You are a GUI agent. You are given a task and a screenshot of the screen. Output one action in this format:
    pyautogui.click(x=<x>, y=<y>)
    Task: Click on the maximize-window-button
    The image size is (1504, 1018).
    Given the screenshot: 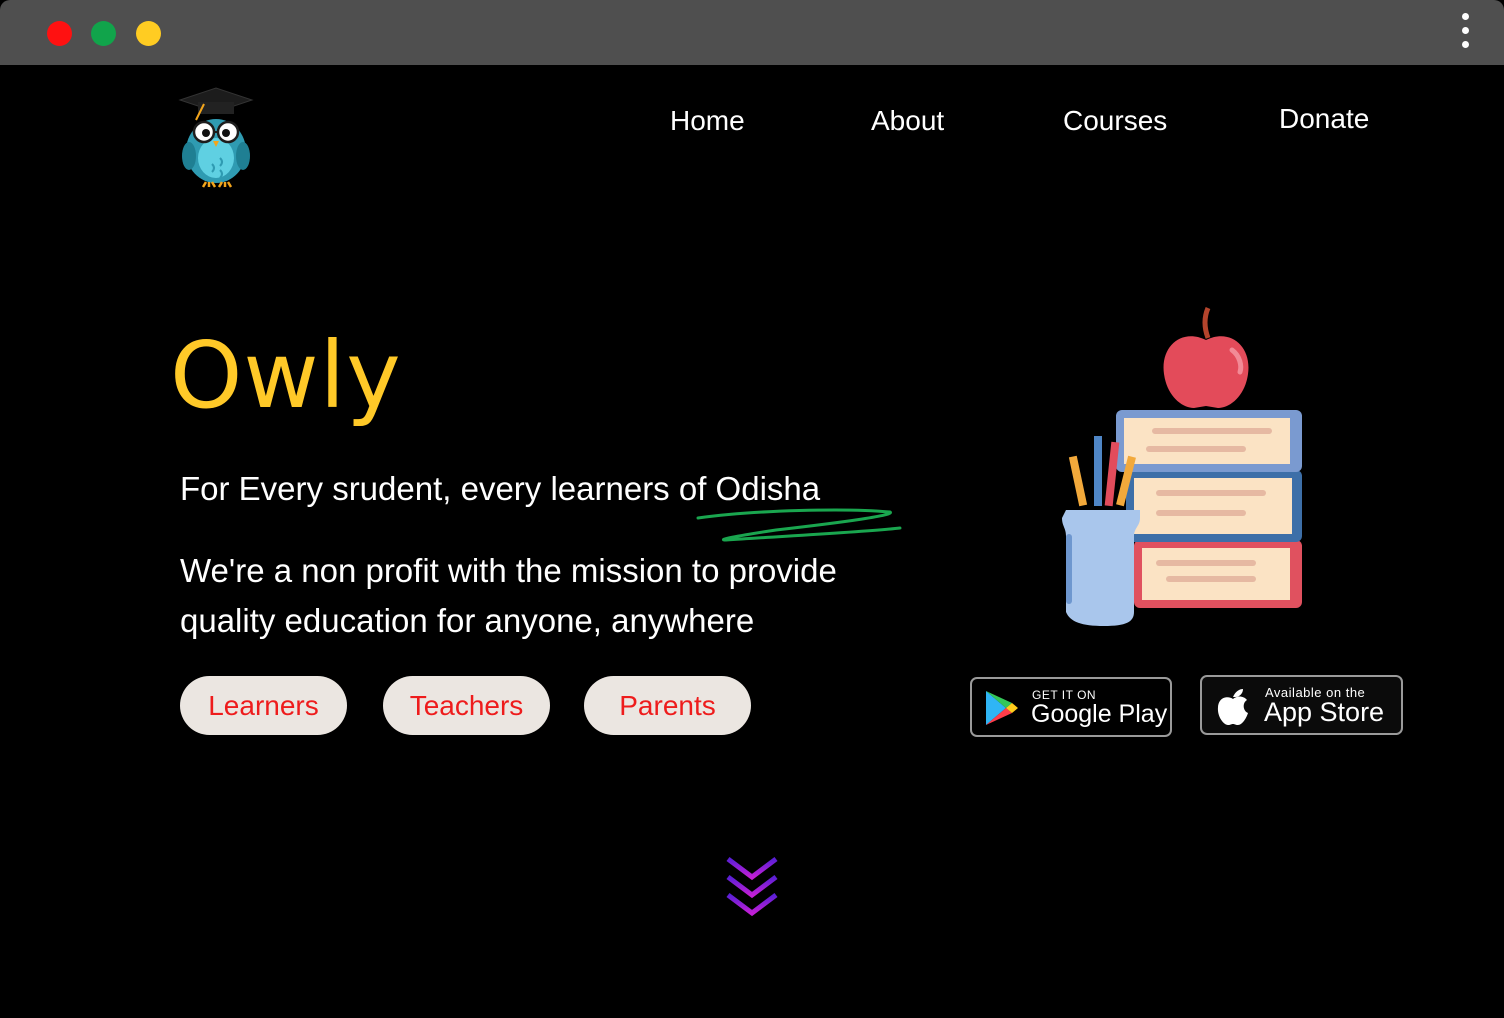 What is the action you would take?
    pyautogui.click(x=103, y=33)
    